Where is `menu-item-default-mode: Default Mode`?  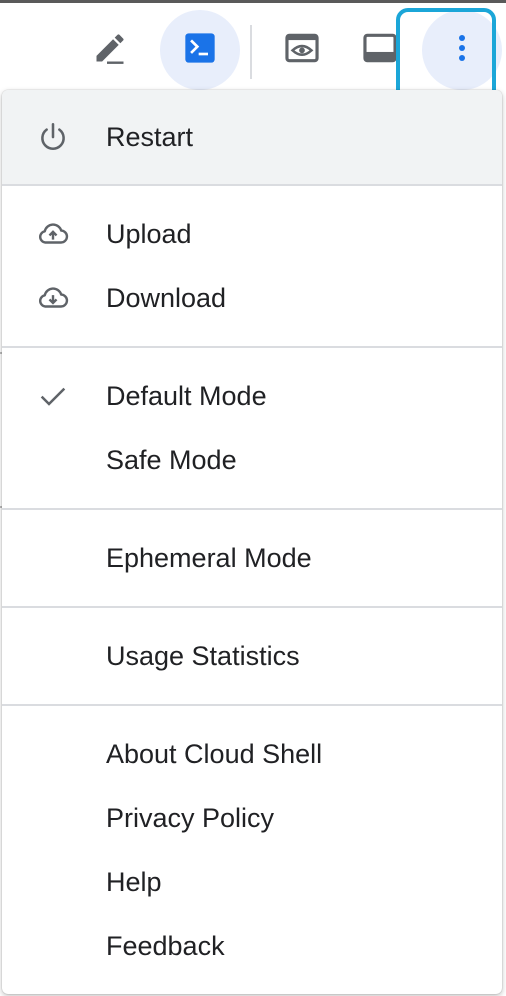 menu-item-default-mode: Default Mode is located at coordinates (252, 396).